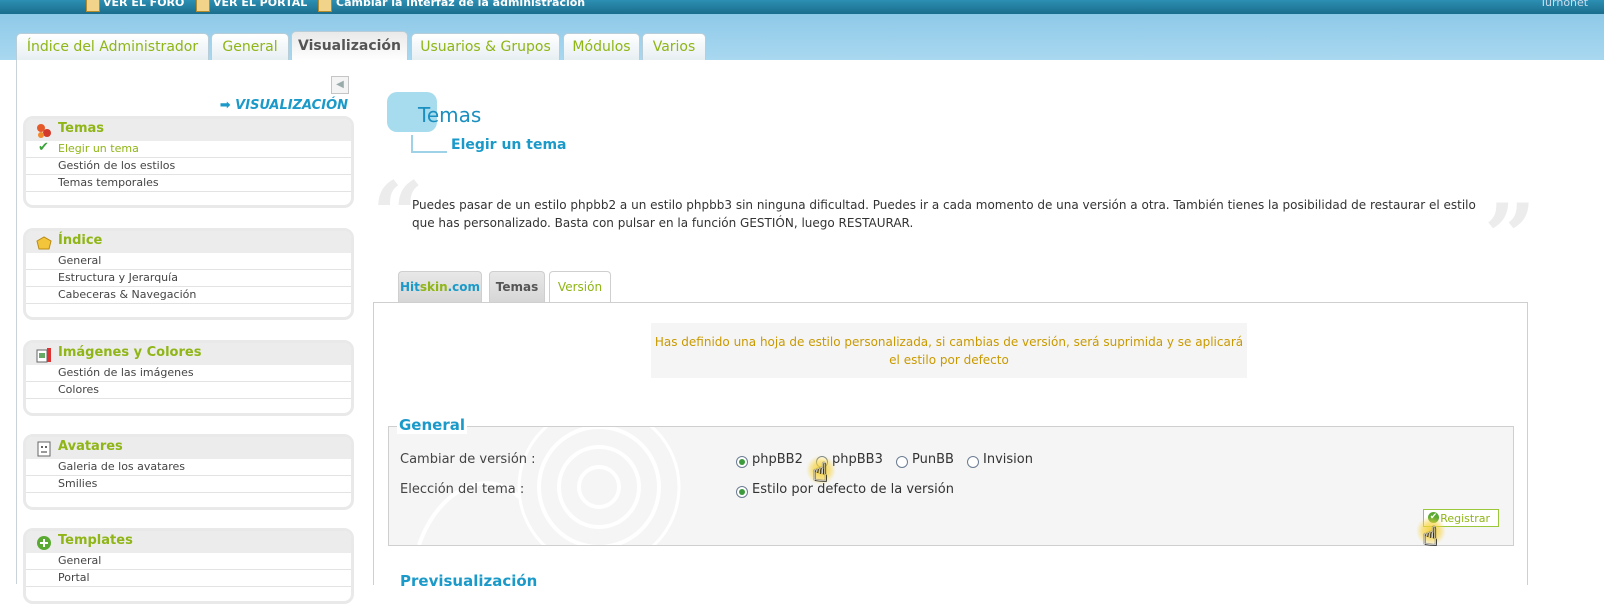 This screenshot has height=604, width=1604. Describe the element at coordinates (349, 46) in the screenshot. I see `tab-visualizacion: Visualización` at that location.